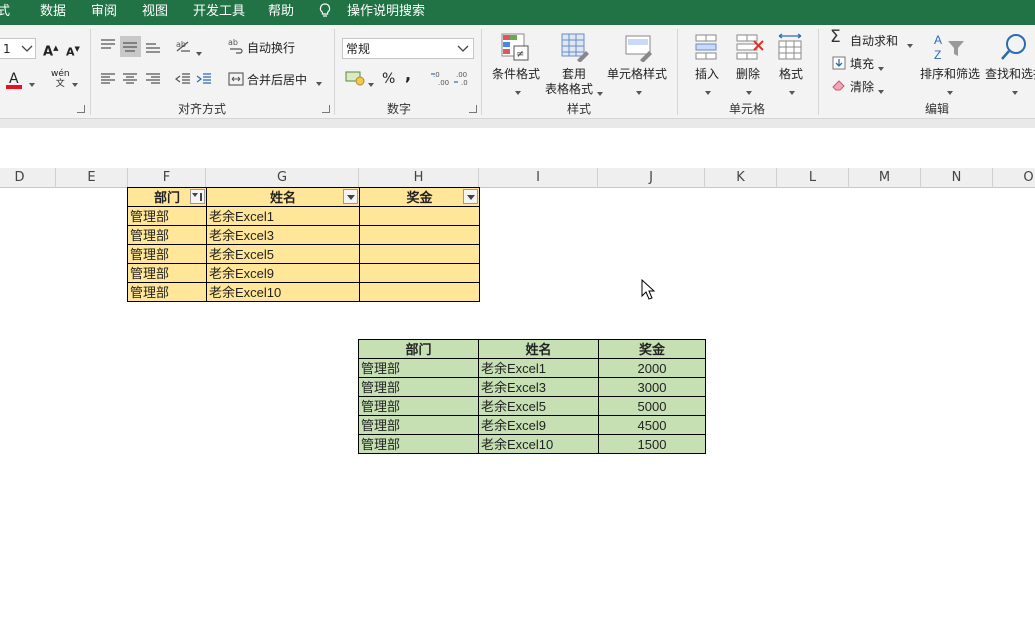  Describe the element at coordinates (104, 12) in the screenshot. I see `menu-review-tab: 审阅` at that location.